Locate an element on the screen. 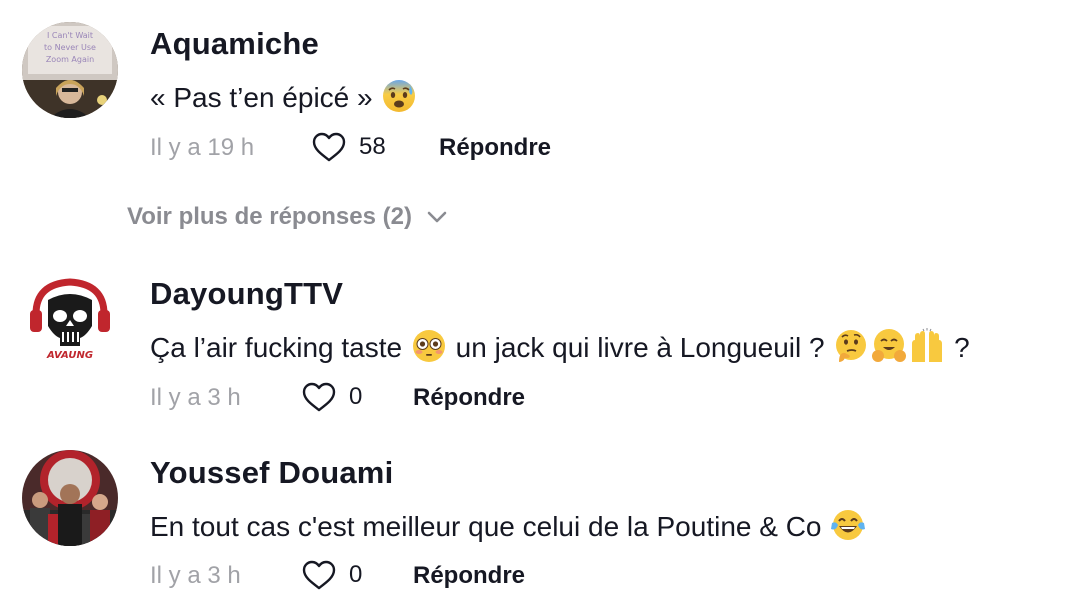 This screenshot has width=1082, height=606. avatar: I Can't Wait to Never Use Zoom Again is located at coordinates (70, 70).